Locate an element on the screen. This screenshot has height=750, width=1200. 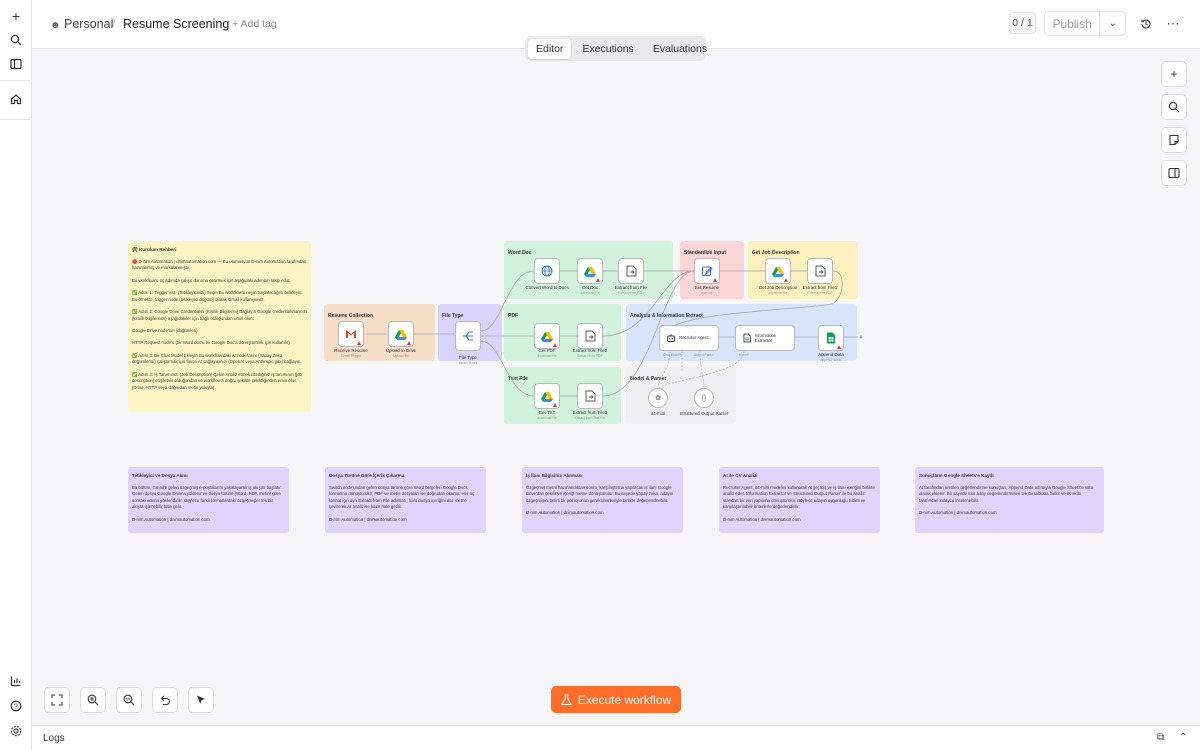
node-subtitle: Extract from PDF is located at coordinates (631, 293).